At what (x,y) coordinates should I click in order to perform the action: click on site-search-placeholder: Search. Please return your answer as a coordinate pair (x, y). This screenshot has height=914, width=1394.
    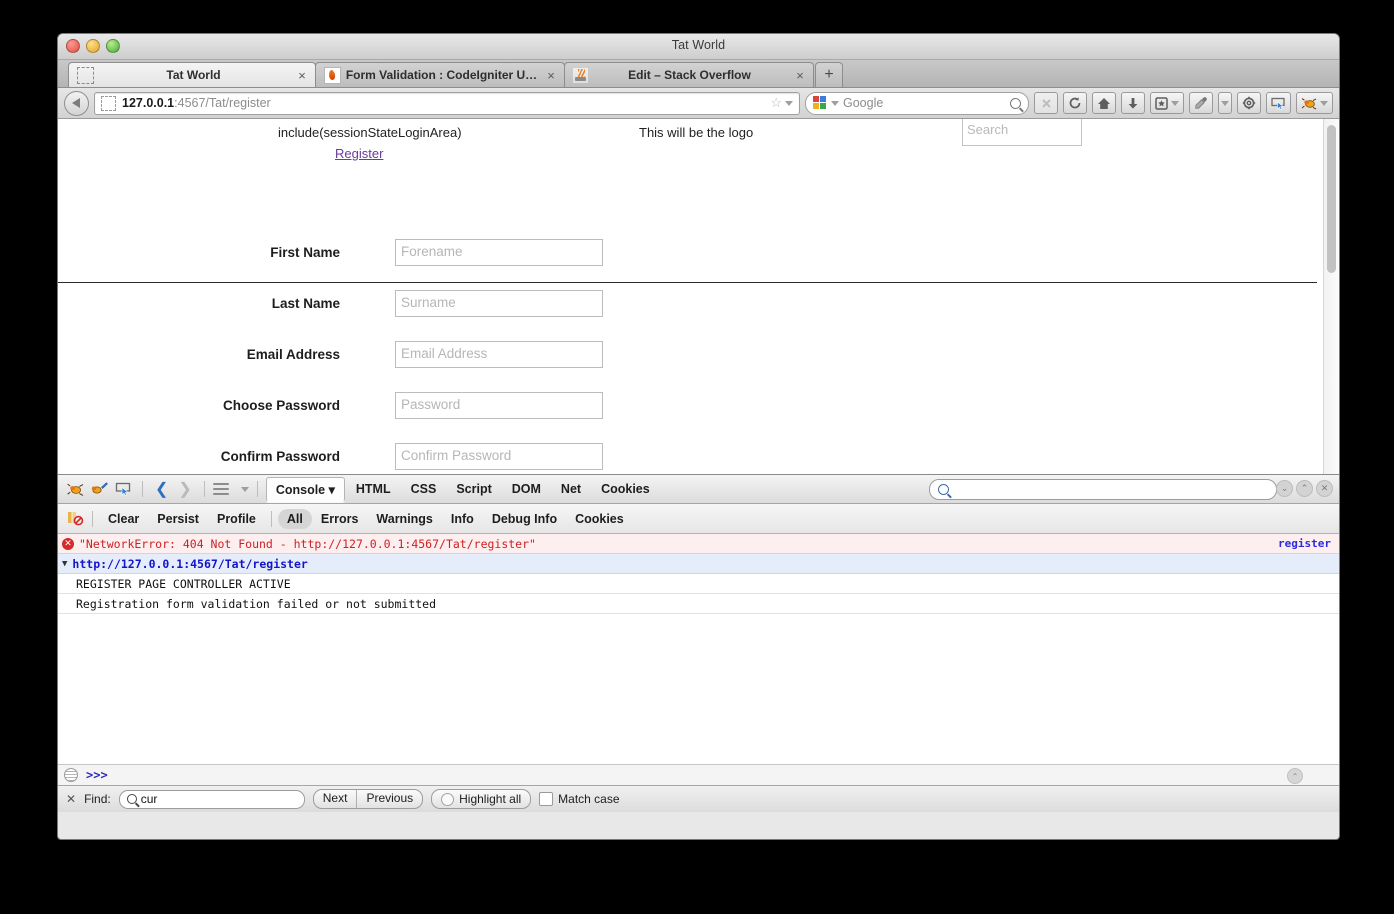
    Looking at the image, I should click on (988, 129).